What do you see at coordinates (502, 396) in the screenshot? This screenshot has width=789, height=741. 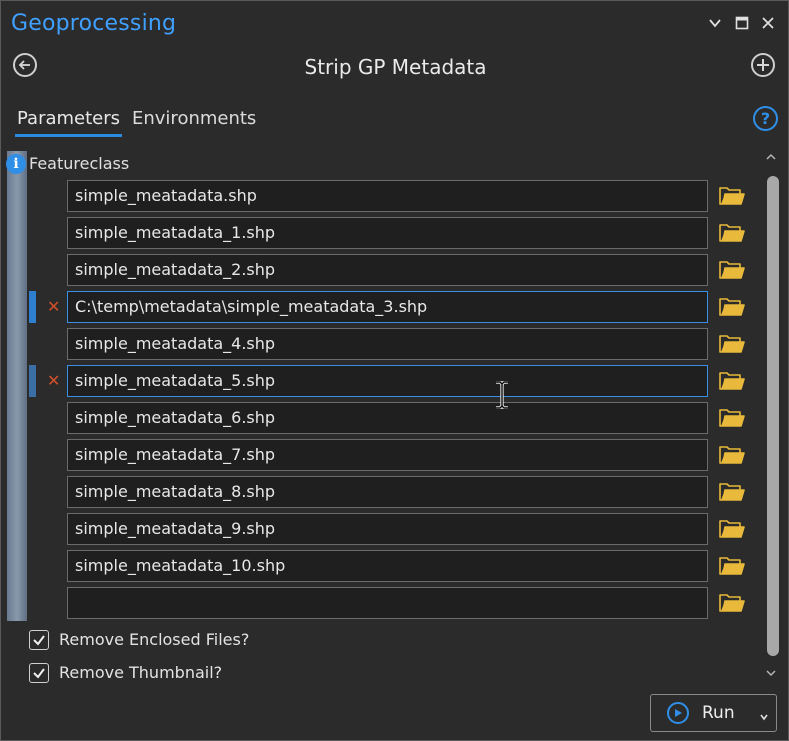 I see `text-cursor-icon` at bounding box center [502, 396].